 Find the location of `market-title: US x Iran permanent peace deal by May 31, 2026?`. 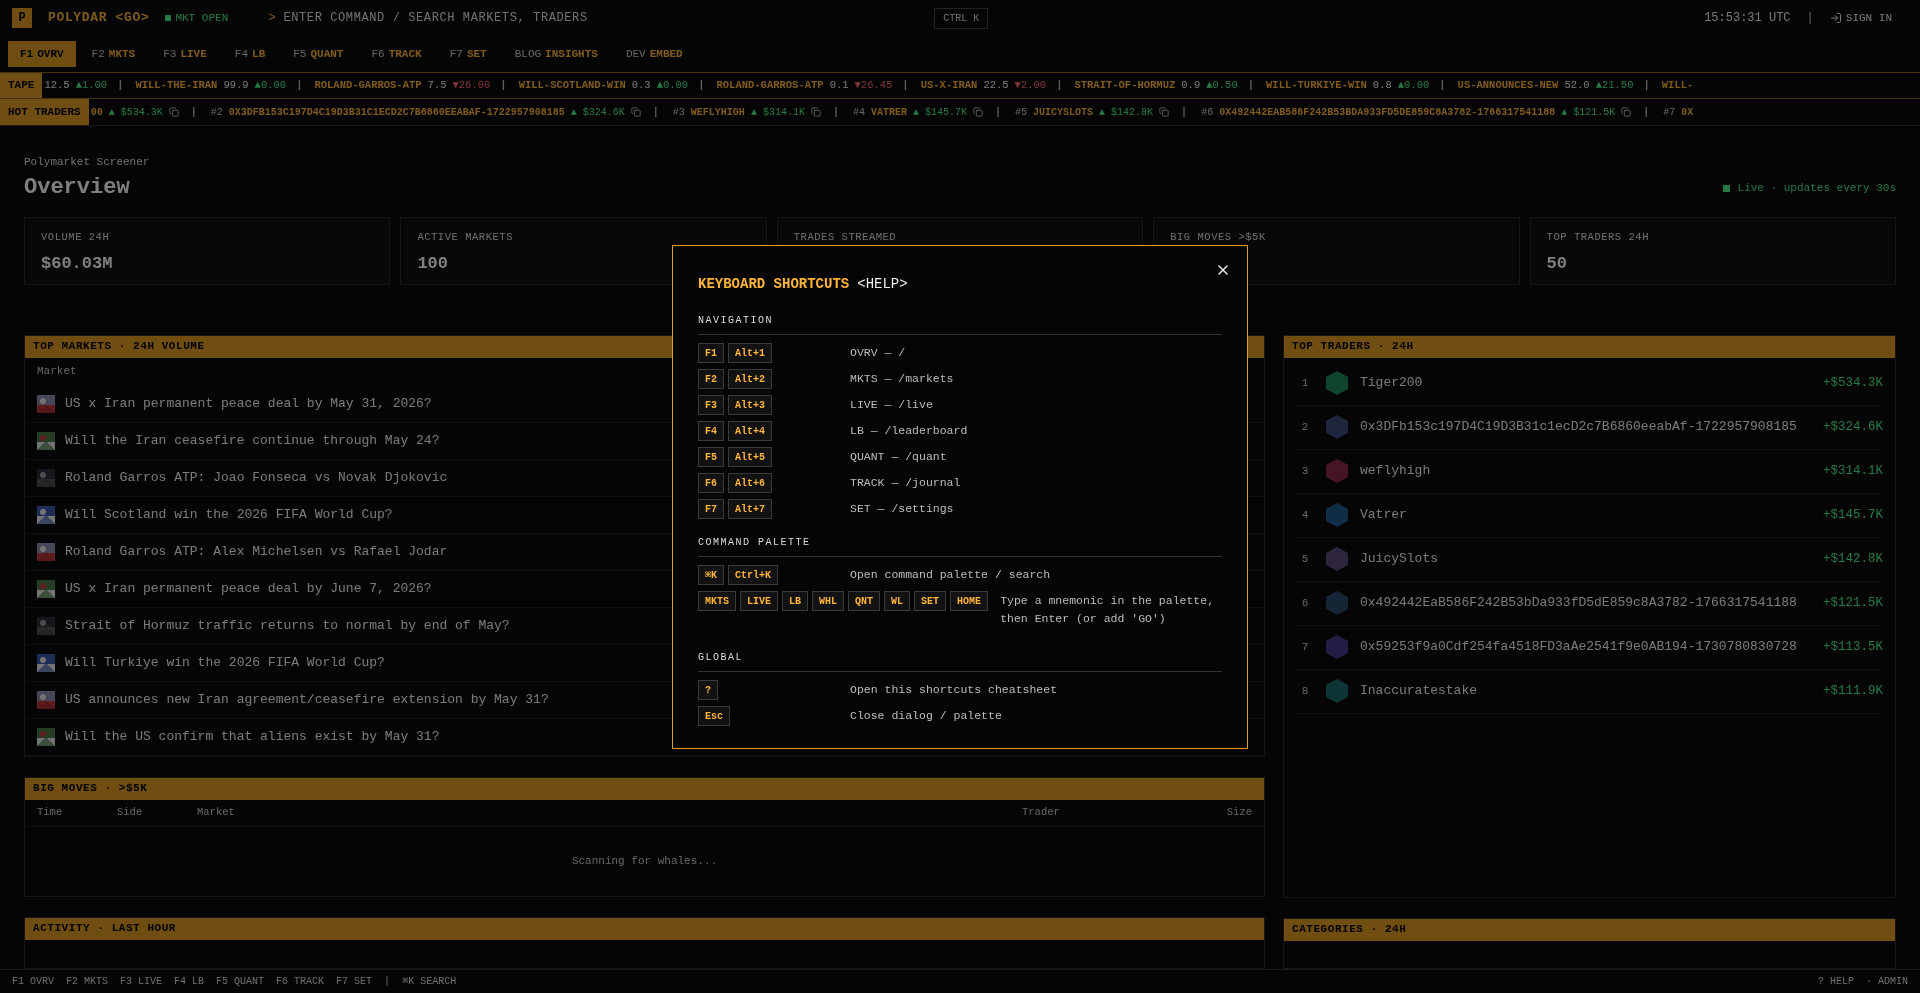

market-title: US x Iran permanent peace deal by May 31, 2026? is located at coordinates (248, 403).